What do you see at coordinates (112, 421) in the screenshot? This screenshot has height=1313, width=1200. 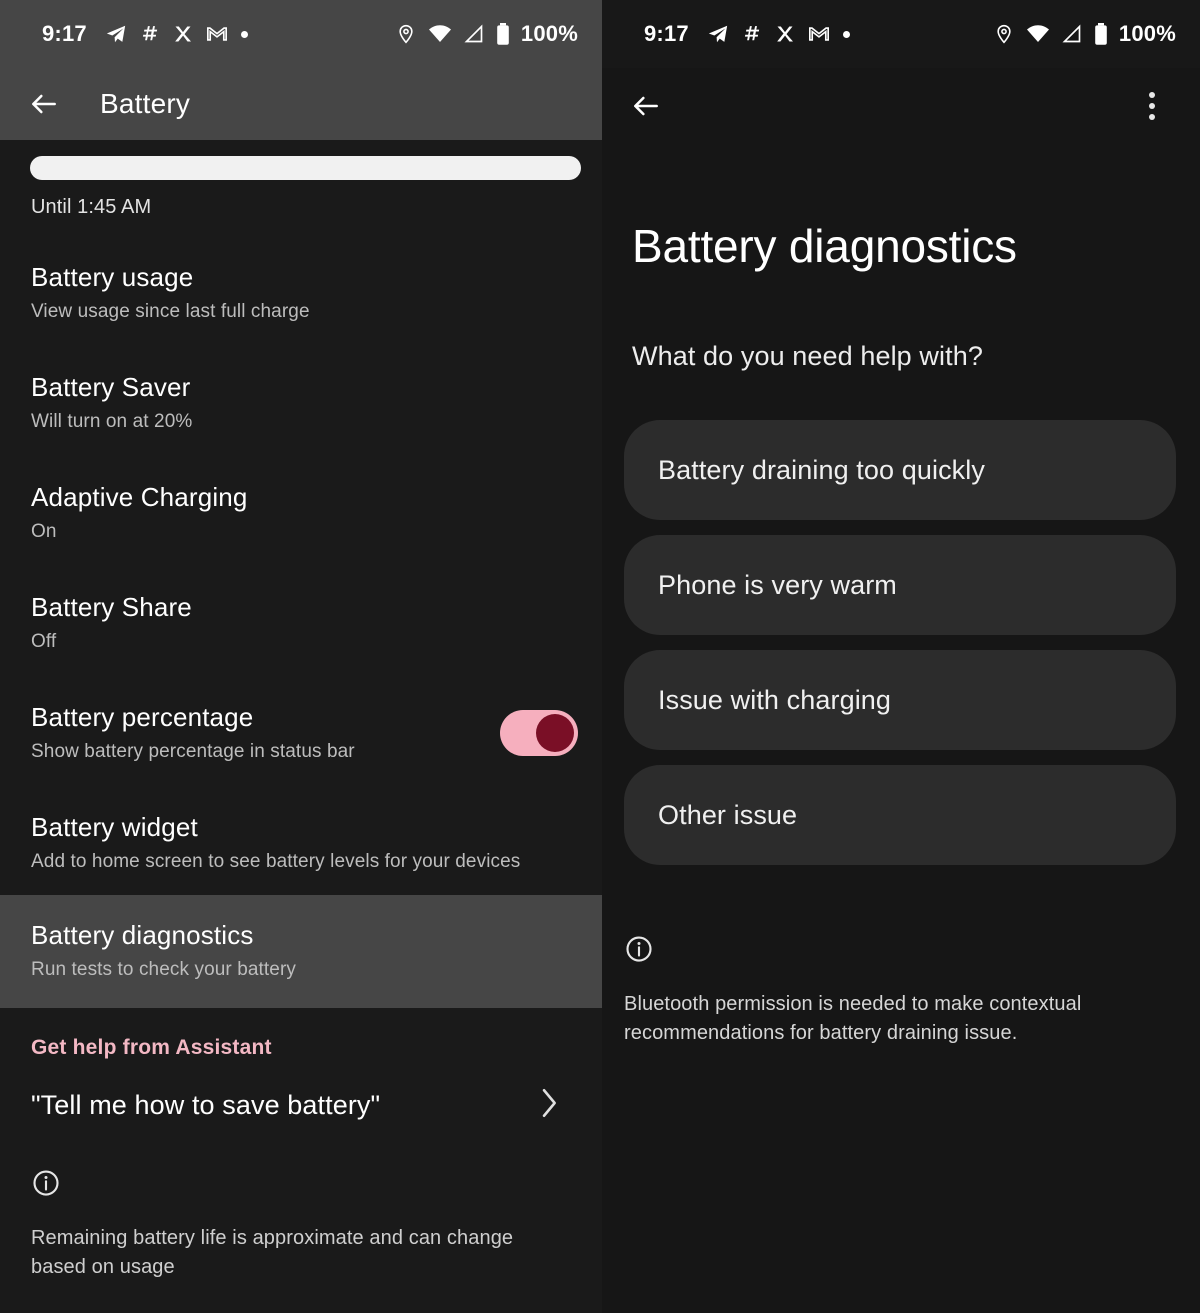 I see `setting-subtitle: Will turn on at 20%` at bounding box center [112, 421].